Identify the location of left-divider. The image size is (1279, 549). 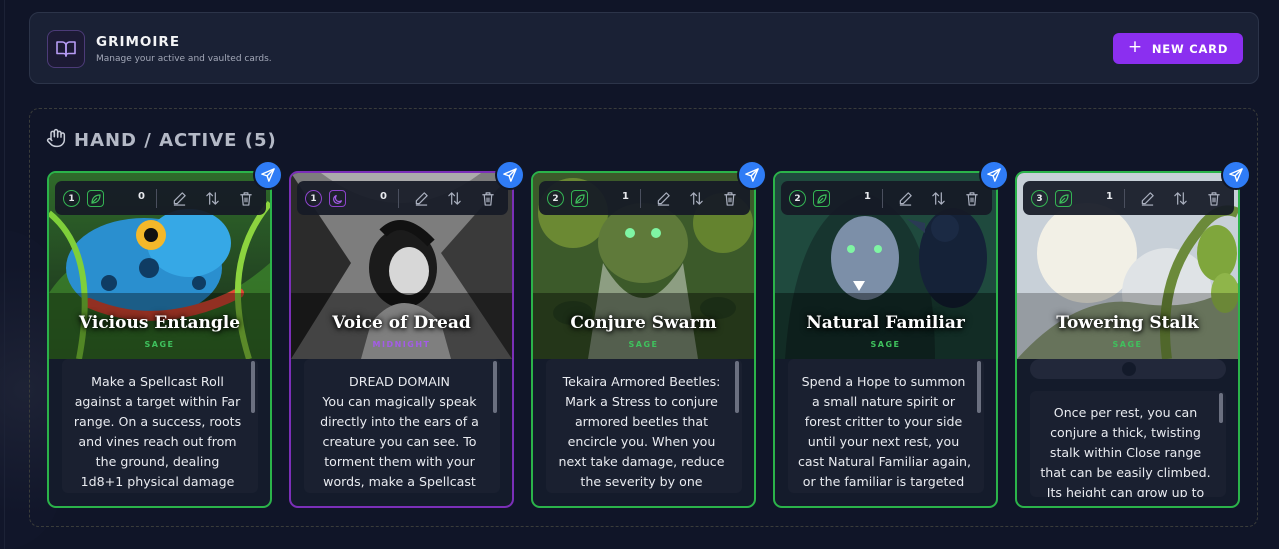
(4, 274).